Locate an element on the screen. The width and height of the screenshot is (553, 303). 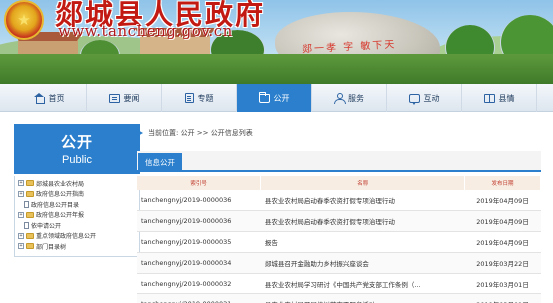
table-header-row: 索引号 名称 发布日期 is located at coordinates (339, 183).